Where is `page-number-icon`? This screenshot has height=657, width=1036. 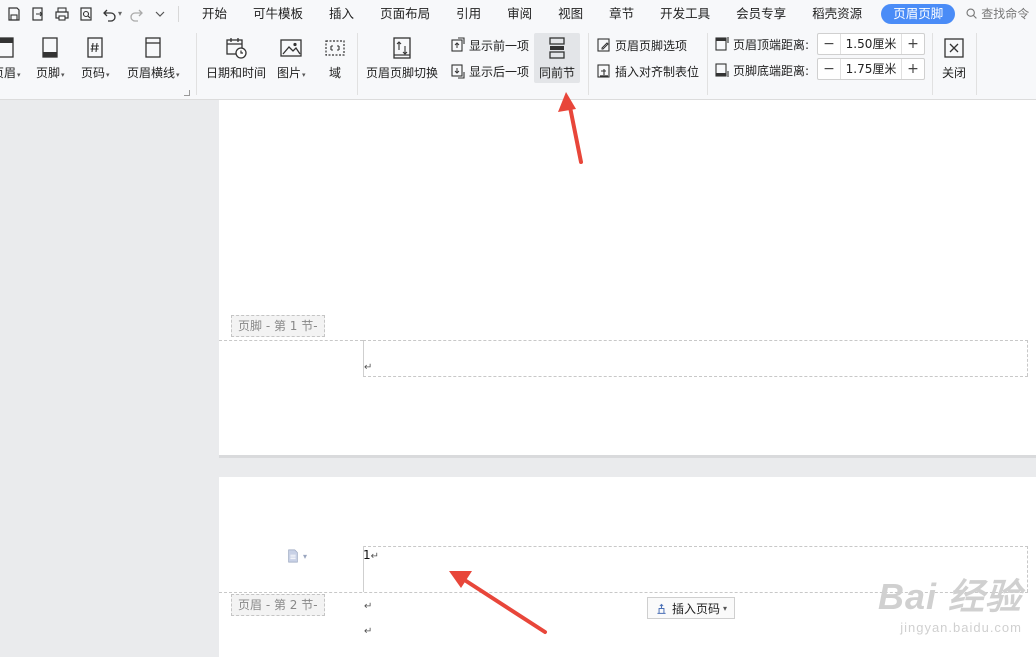 page-number-icon is located at coordinates (95, 47).